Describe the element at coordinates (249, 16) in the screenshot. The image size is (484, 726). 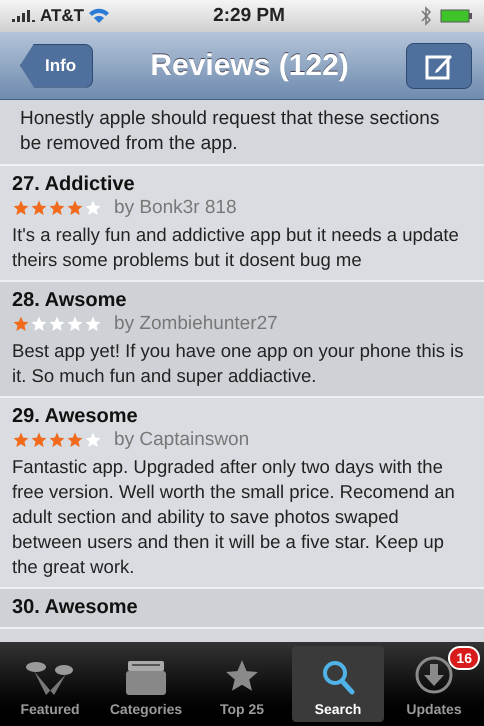
I see `clock: 2:29 PM` at that location.